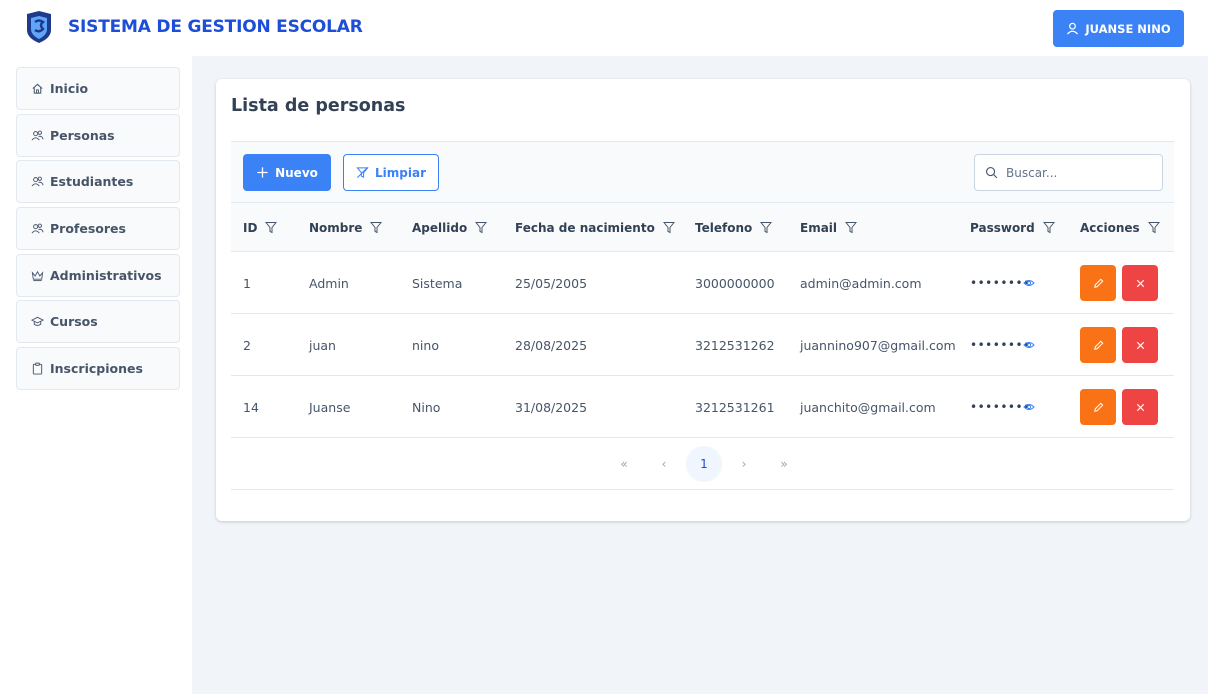  I want to click on cell-apellido: Nino, so click(426, 407).